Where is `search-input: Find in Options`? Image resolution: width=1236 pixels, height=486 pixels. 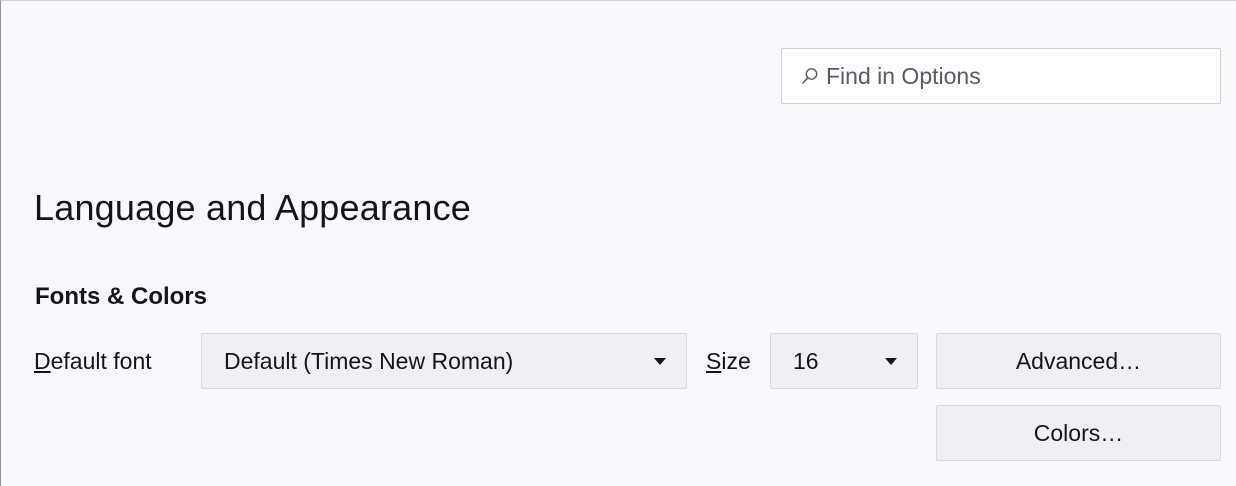
search-input: Find in Options is located at coordinates (1001, 76).